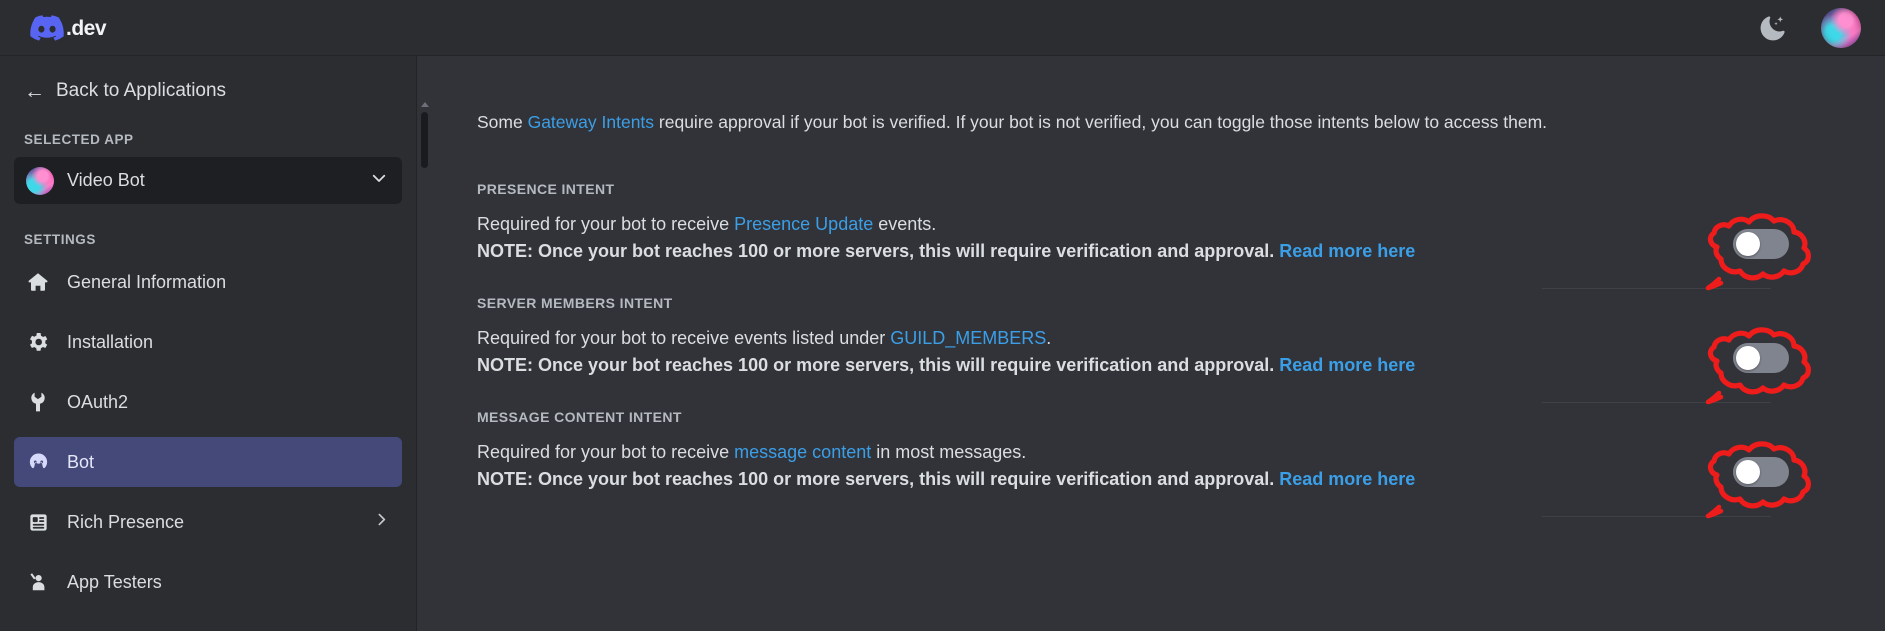 The width and height of the screenshot is (1885, 631). I want to click on sidebar-item-label: Rich Presence, so click(126, 521).